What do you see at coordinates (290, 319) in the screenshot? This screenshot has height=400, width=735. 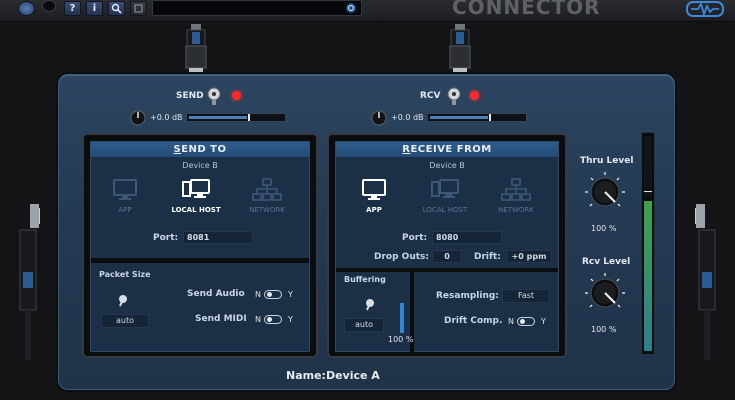 I see `send-midi-y: Y` at bounding box center [290, 319].